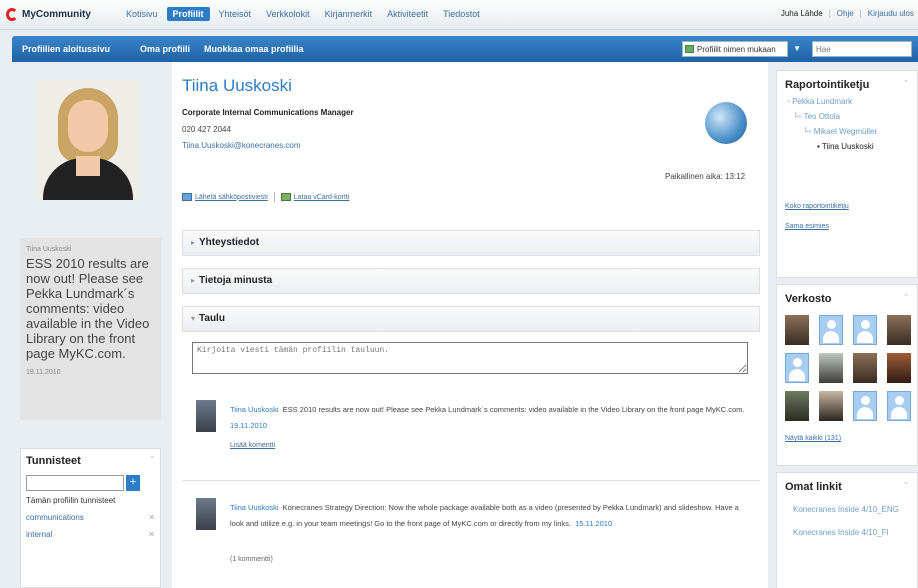 The width and height of the screenshot is (918, 588). What do you see at coordinates (851, 509) in the screenshot?
I see `my-link: Konecranes Inside 4/10_ENG` at bounding box center [851, 509].